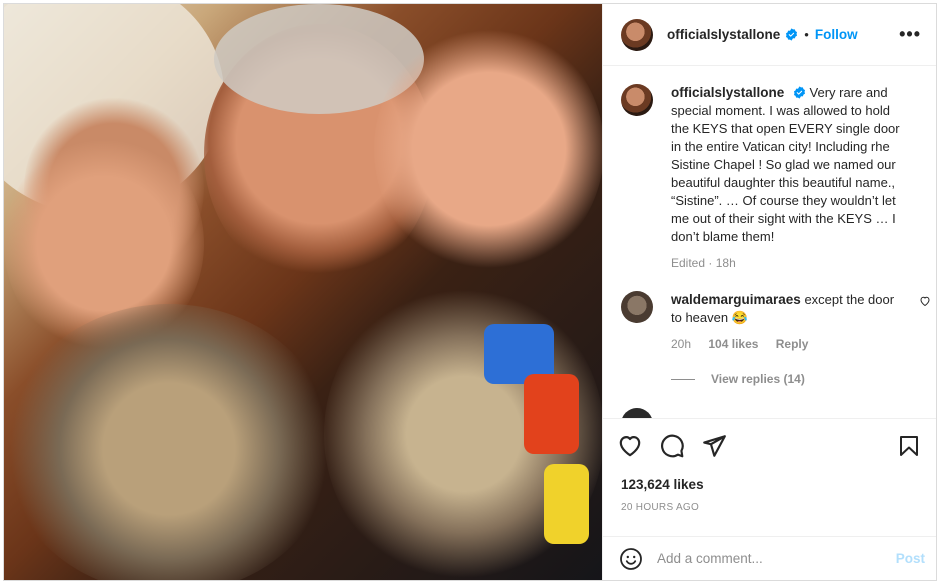  I want to click on author-avatar, so click(637, 34).